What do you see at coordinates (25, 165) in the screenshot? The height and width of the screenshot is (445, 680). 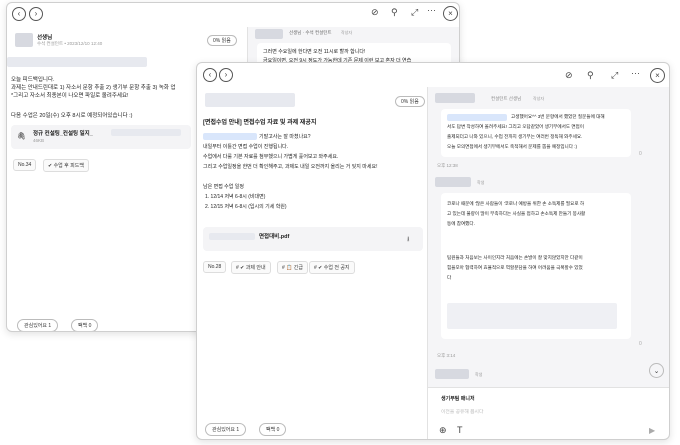 I see `tag-number: No.34` at bounding box center [25, 165].